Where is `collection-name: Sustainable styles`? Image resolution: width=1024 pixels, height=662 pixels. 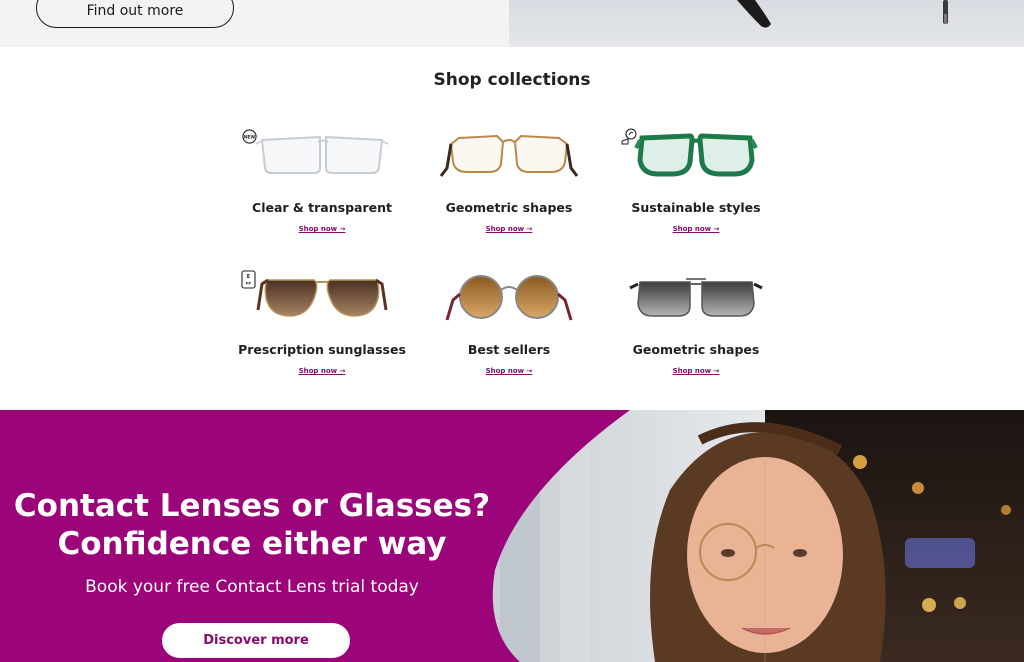
collection-name: Sustainable styles is located at coordinates (696, 207).